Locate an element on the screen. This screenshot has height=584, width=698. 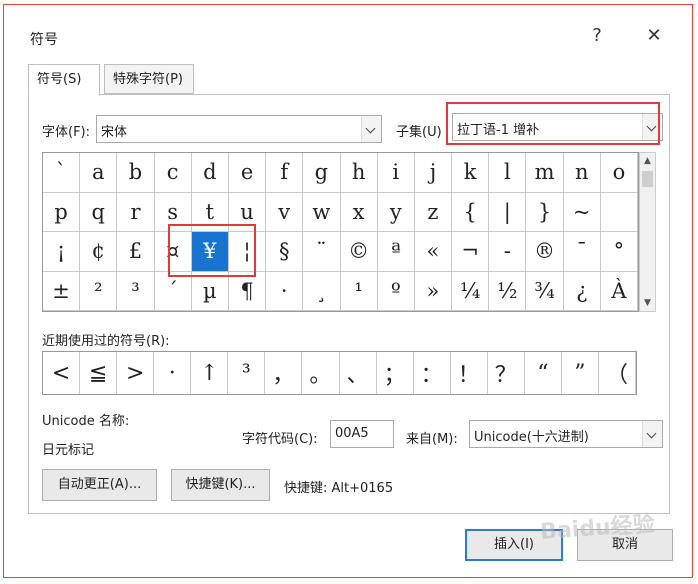
symbol-cell: ~ is located at coordinates (582, 212).